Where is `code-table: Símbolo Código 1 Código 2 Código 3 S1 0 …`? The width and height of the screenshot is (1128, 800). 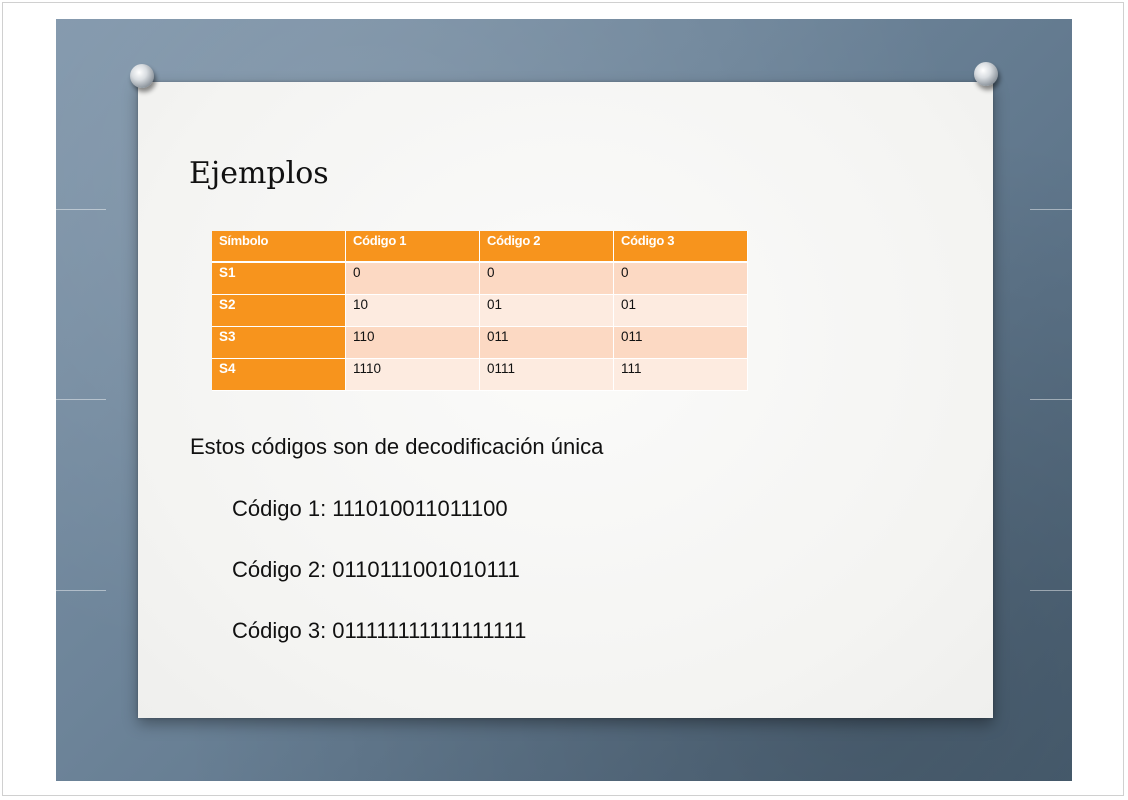 code-table: Símbolo Código 1 Código 2 Código 3 S1 0 … is located at coordinates (480, 311).